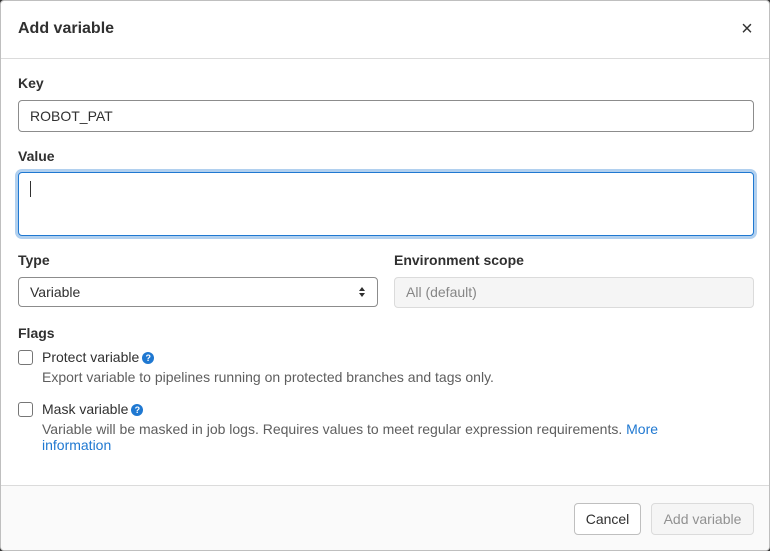 The height and width of the screenshot is (551, 770). I want to click on protect-variable-label: Protect variable, so click(90, 357).